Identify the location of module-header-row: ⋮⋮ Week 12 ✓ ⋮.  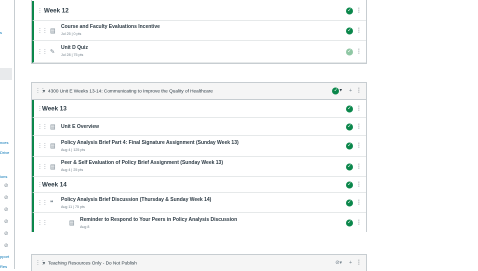
(199, 11).